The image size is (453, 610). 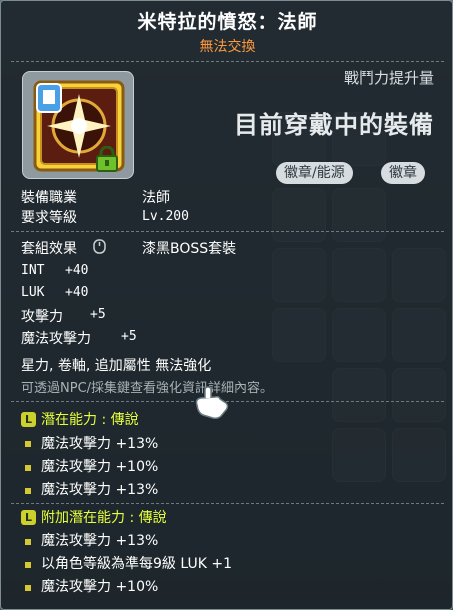 I want to click on tag-badge: 徽章, so click(x=403, y=173).